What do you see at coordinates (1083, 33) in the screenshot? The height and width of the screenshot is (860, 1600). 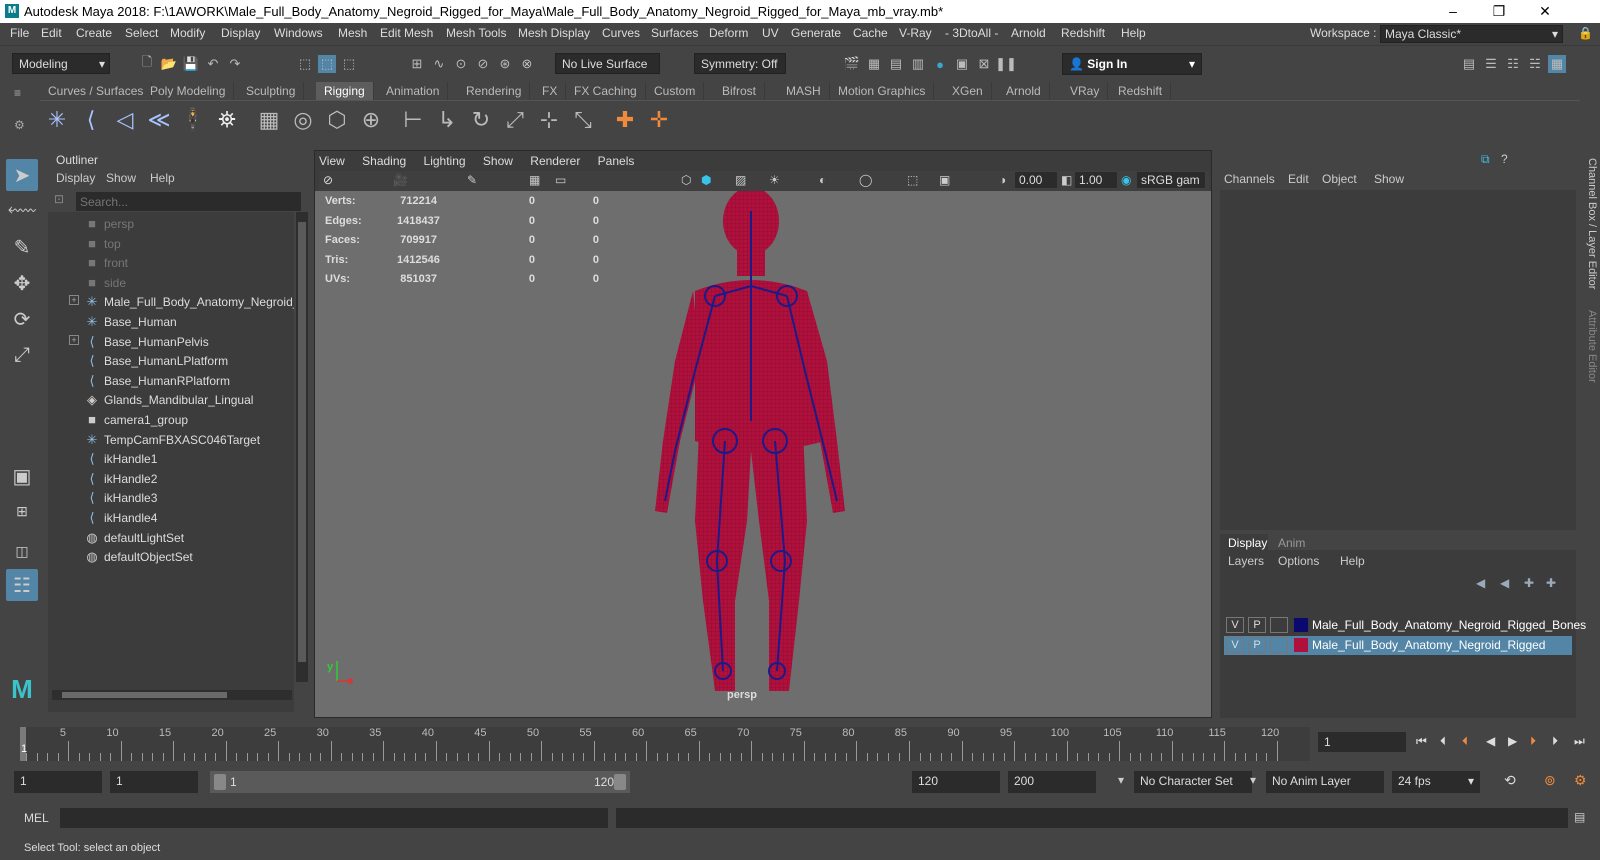 I see `menu-redshift: Redshift` at bounding box center [1083, 33].